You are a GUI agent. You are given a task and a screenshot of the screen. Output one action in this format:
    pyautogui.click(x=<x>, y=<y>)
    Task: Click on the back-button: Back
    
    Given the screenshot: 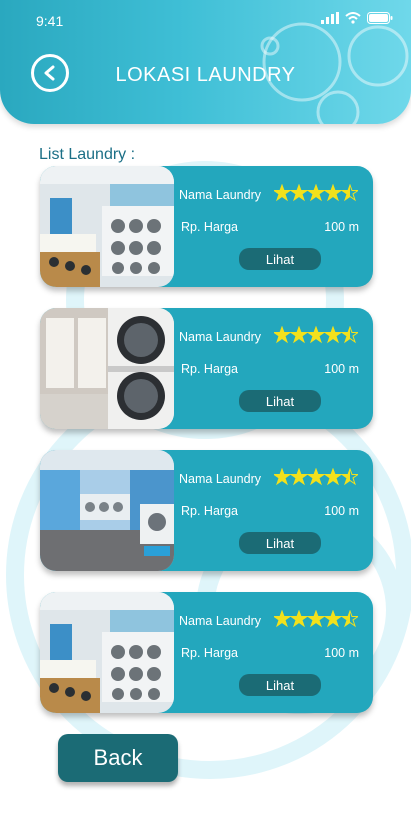 What is the action you would take?
    pyautogui.click(x=118, y=758)
    